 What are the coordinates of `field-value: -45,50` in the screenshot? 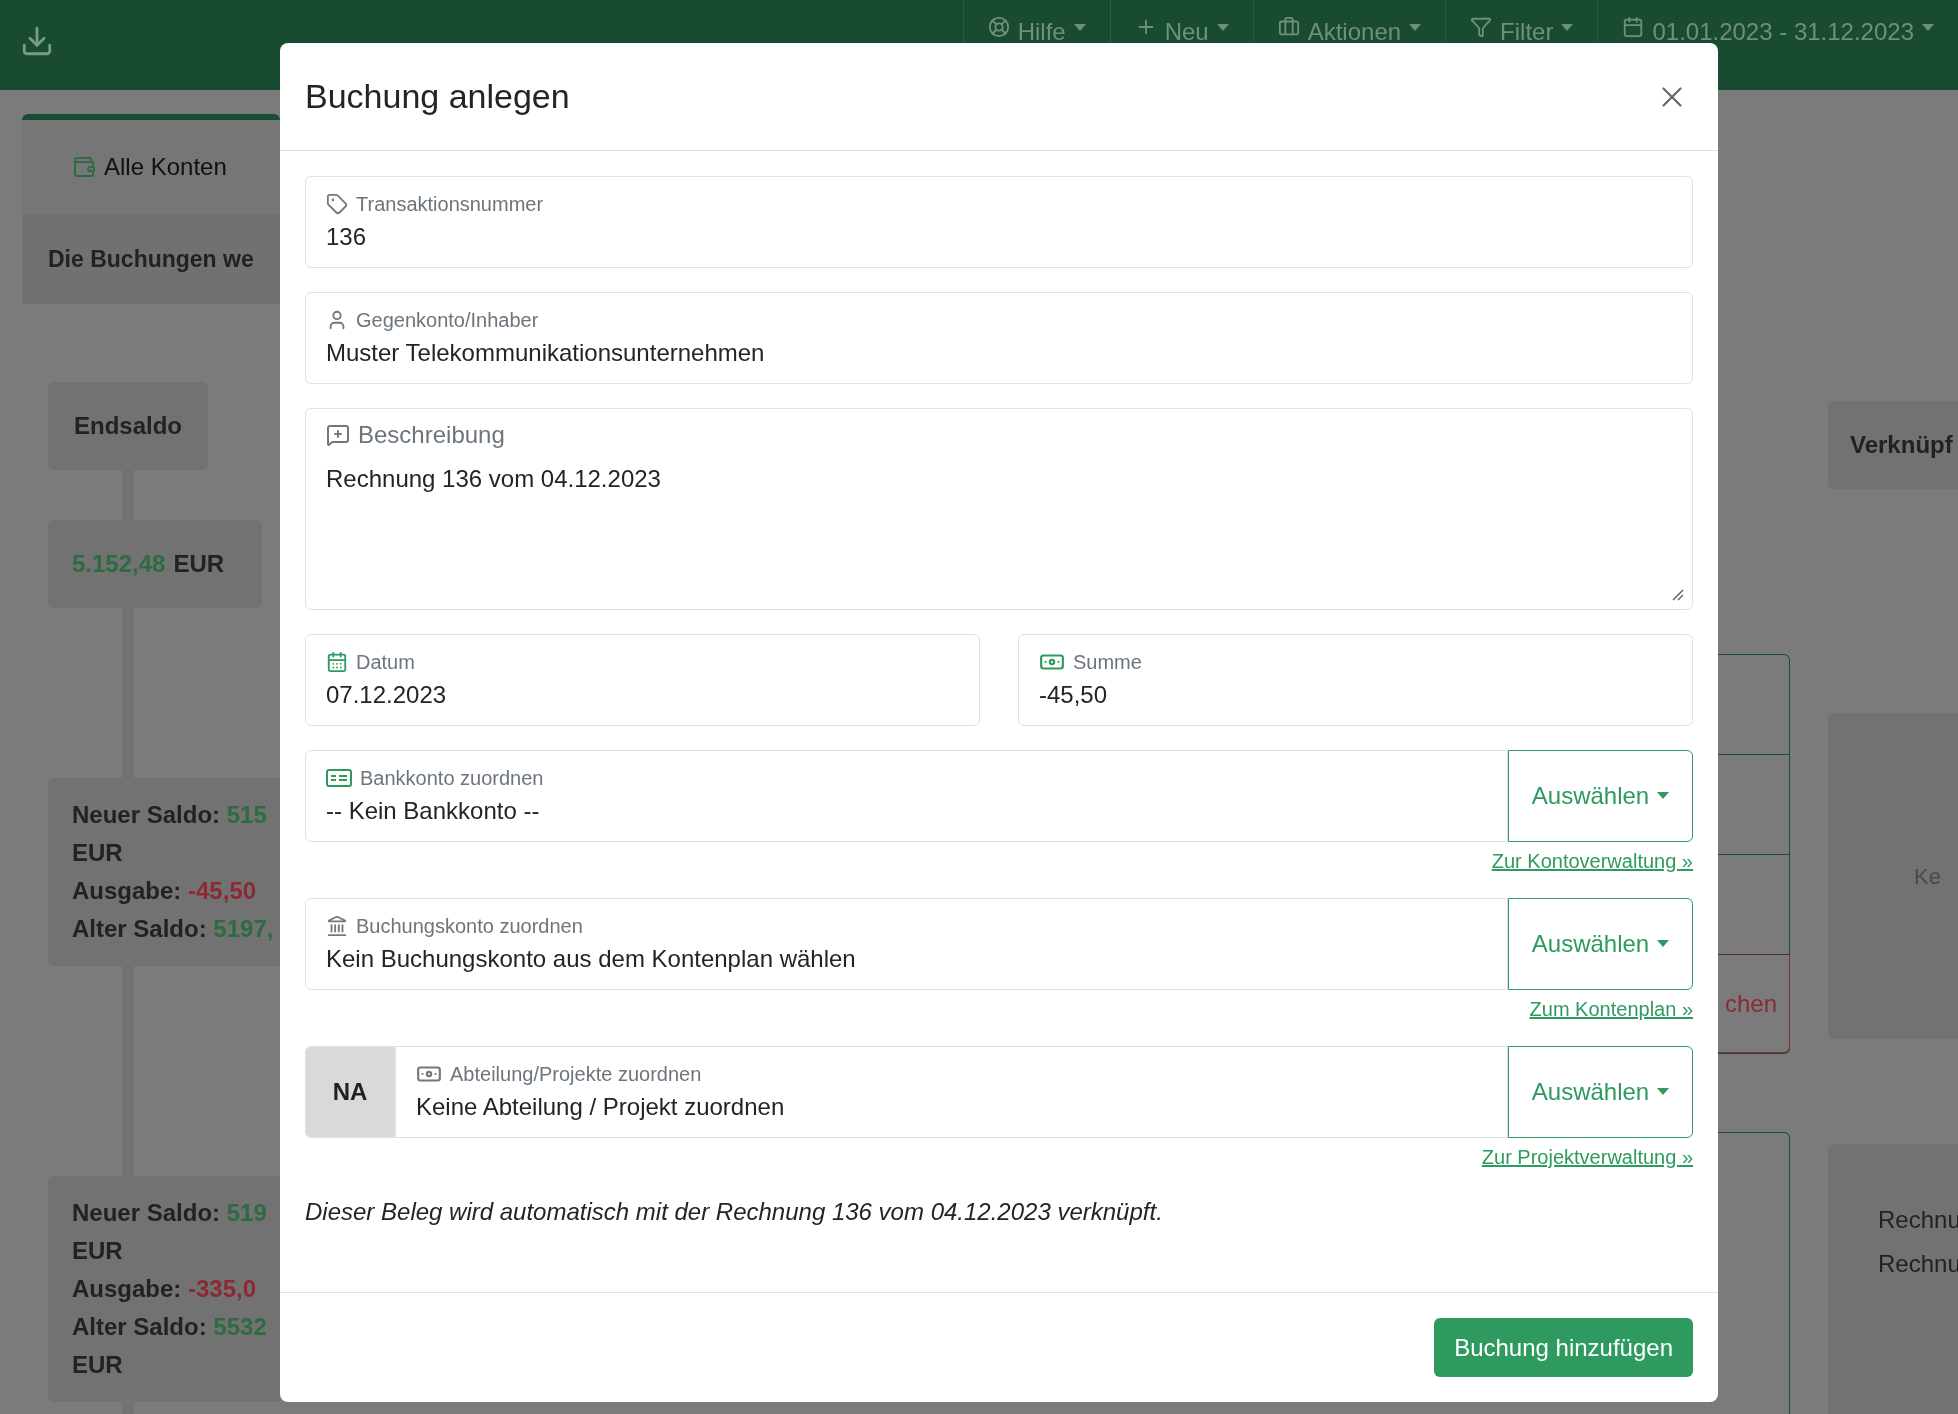 It's located at (1074, 695).